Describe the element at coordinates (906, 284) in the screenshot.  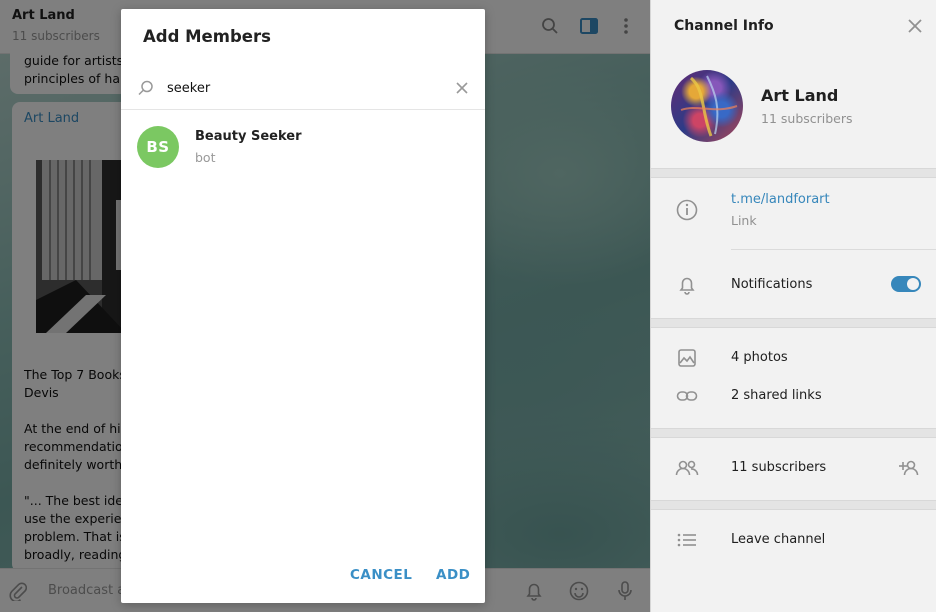
I see `notifications-toggle` at that location.